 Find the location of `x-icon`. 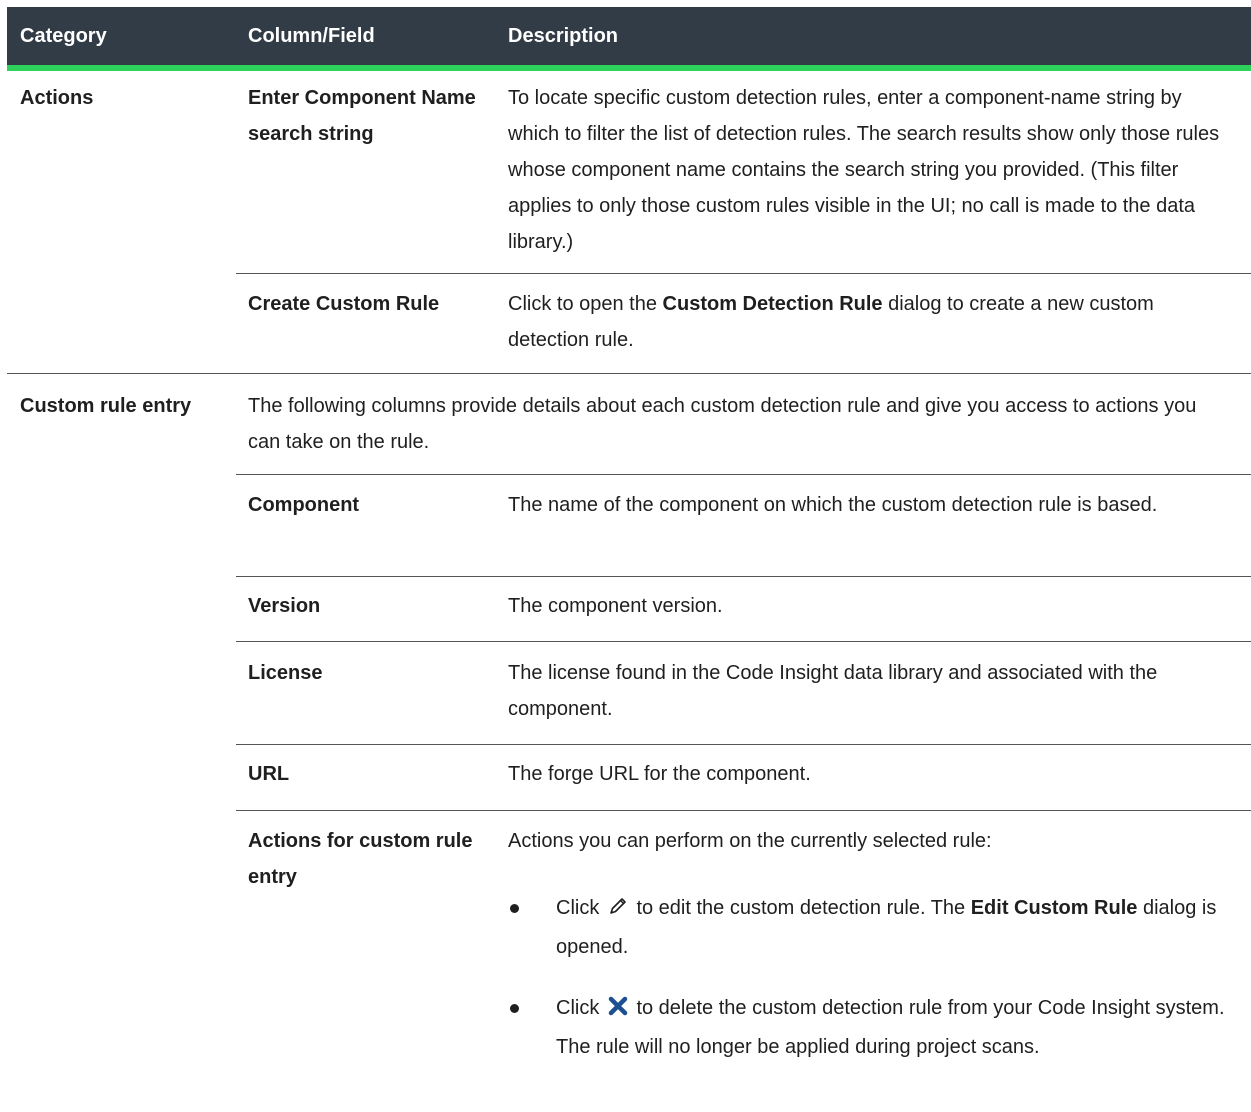

x-icon is located at coordinates (618, 1011).